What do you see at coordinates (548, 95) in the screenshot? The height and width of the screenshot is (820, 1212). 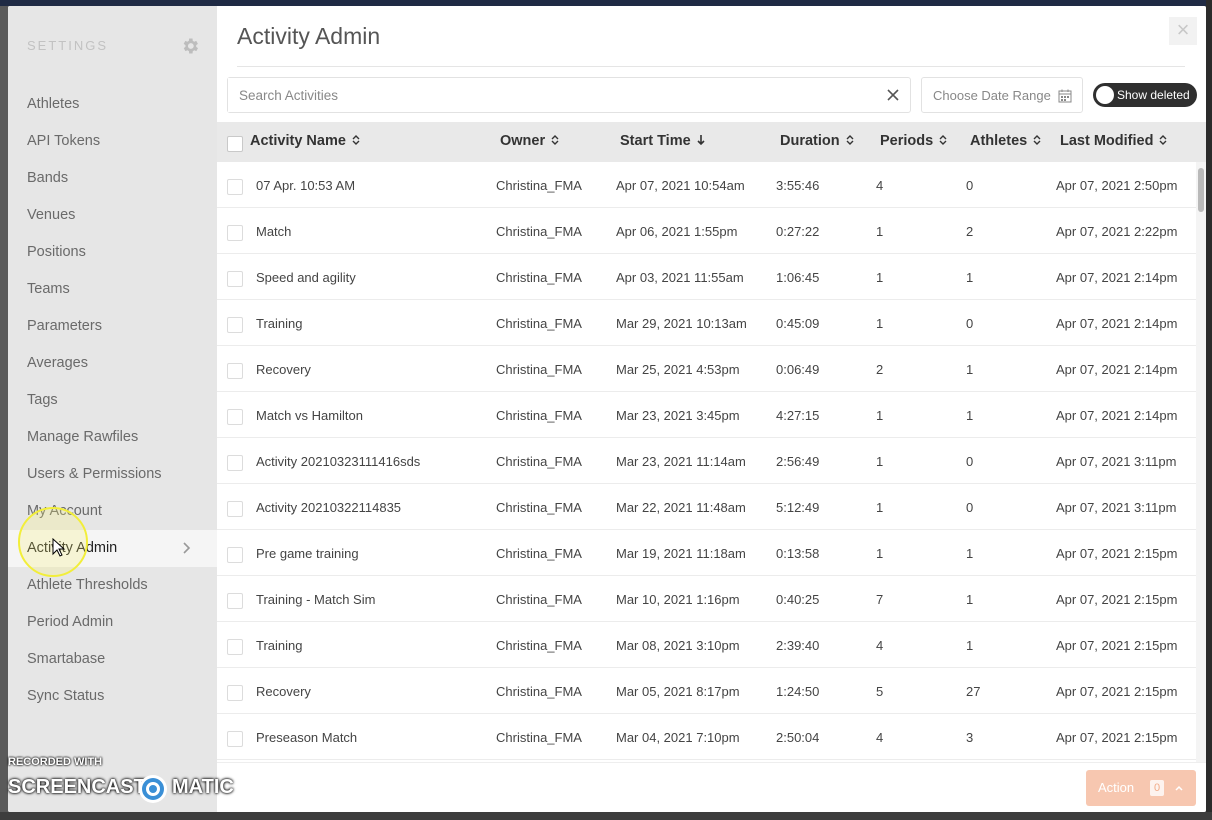 I see `search-input` at bounding box center [548, 95].